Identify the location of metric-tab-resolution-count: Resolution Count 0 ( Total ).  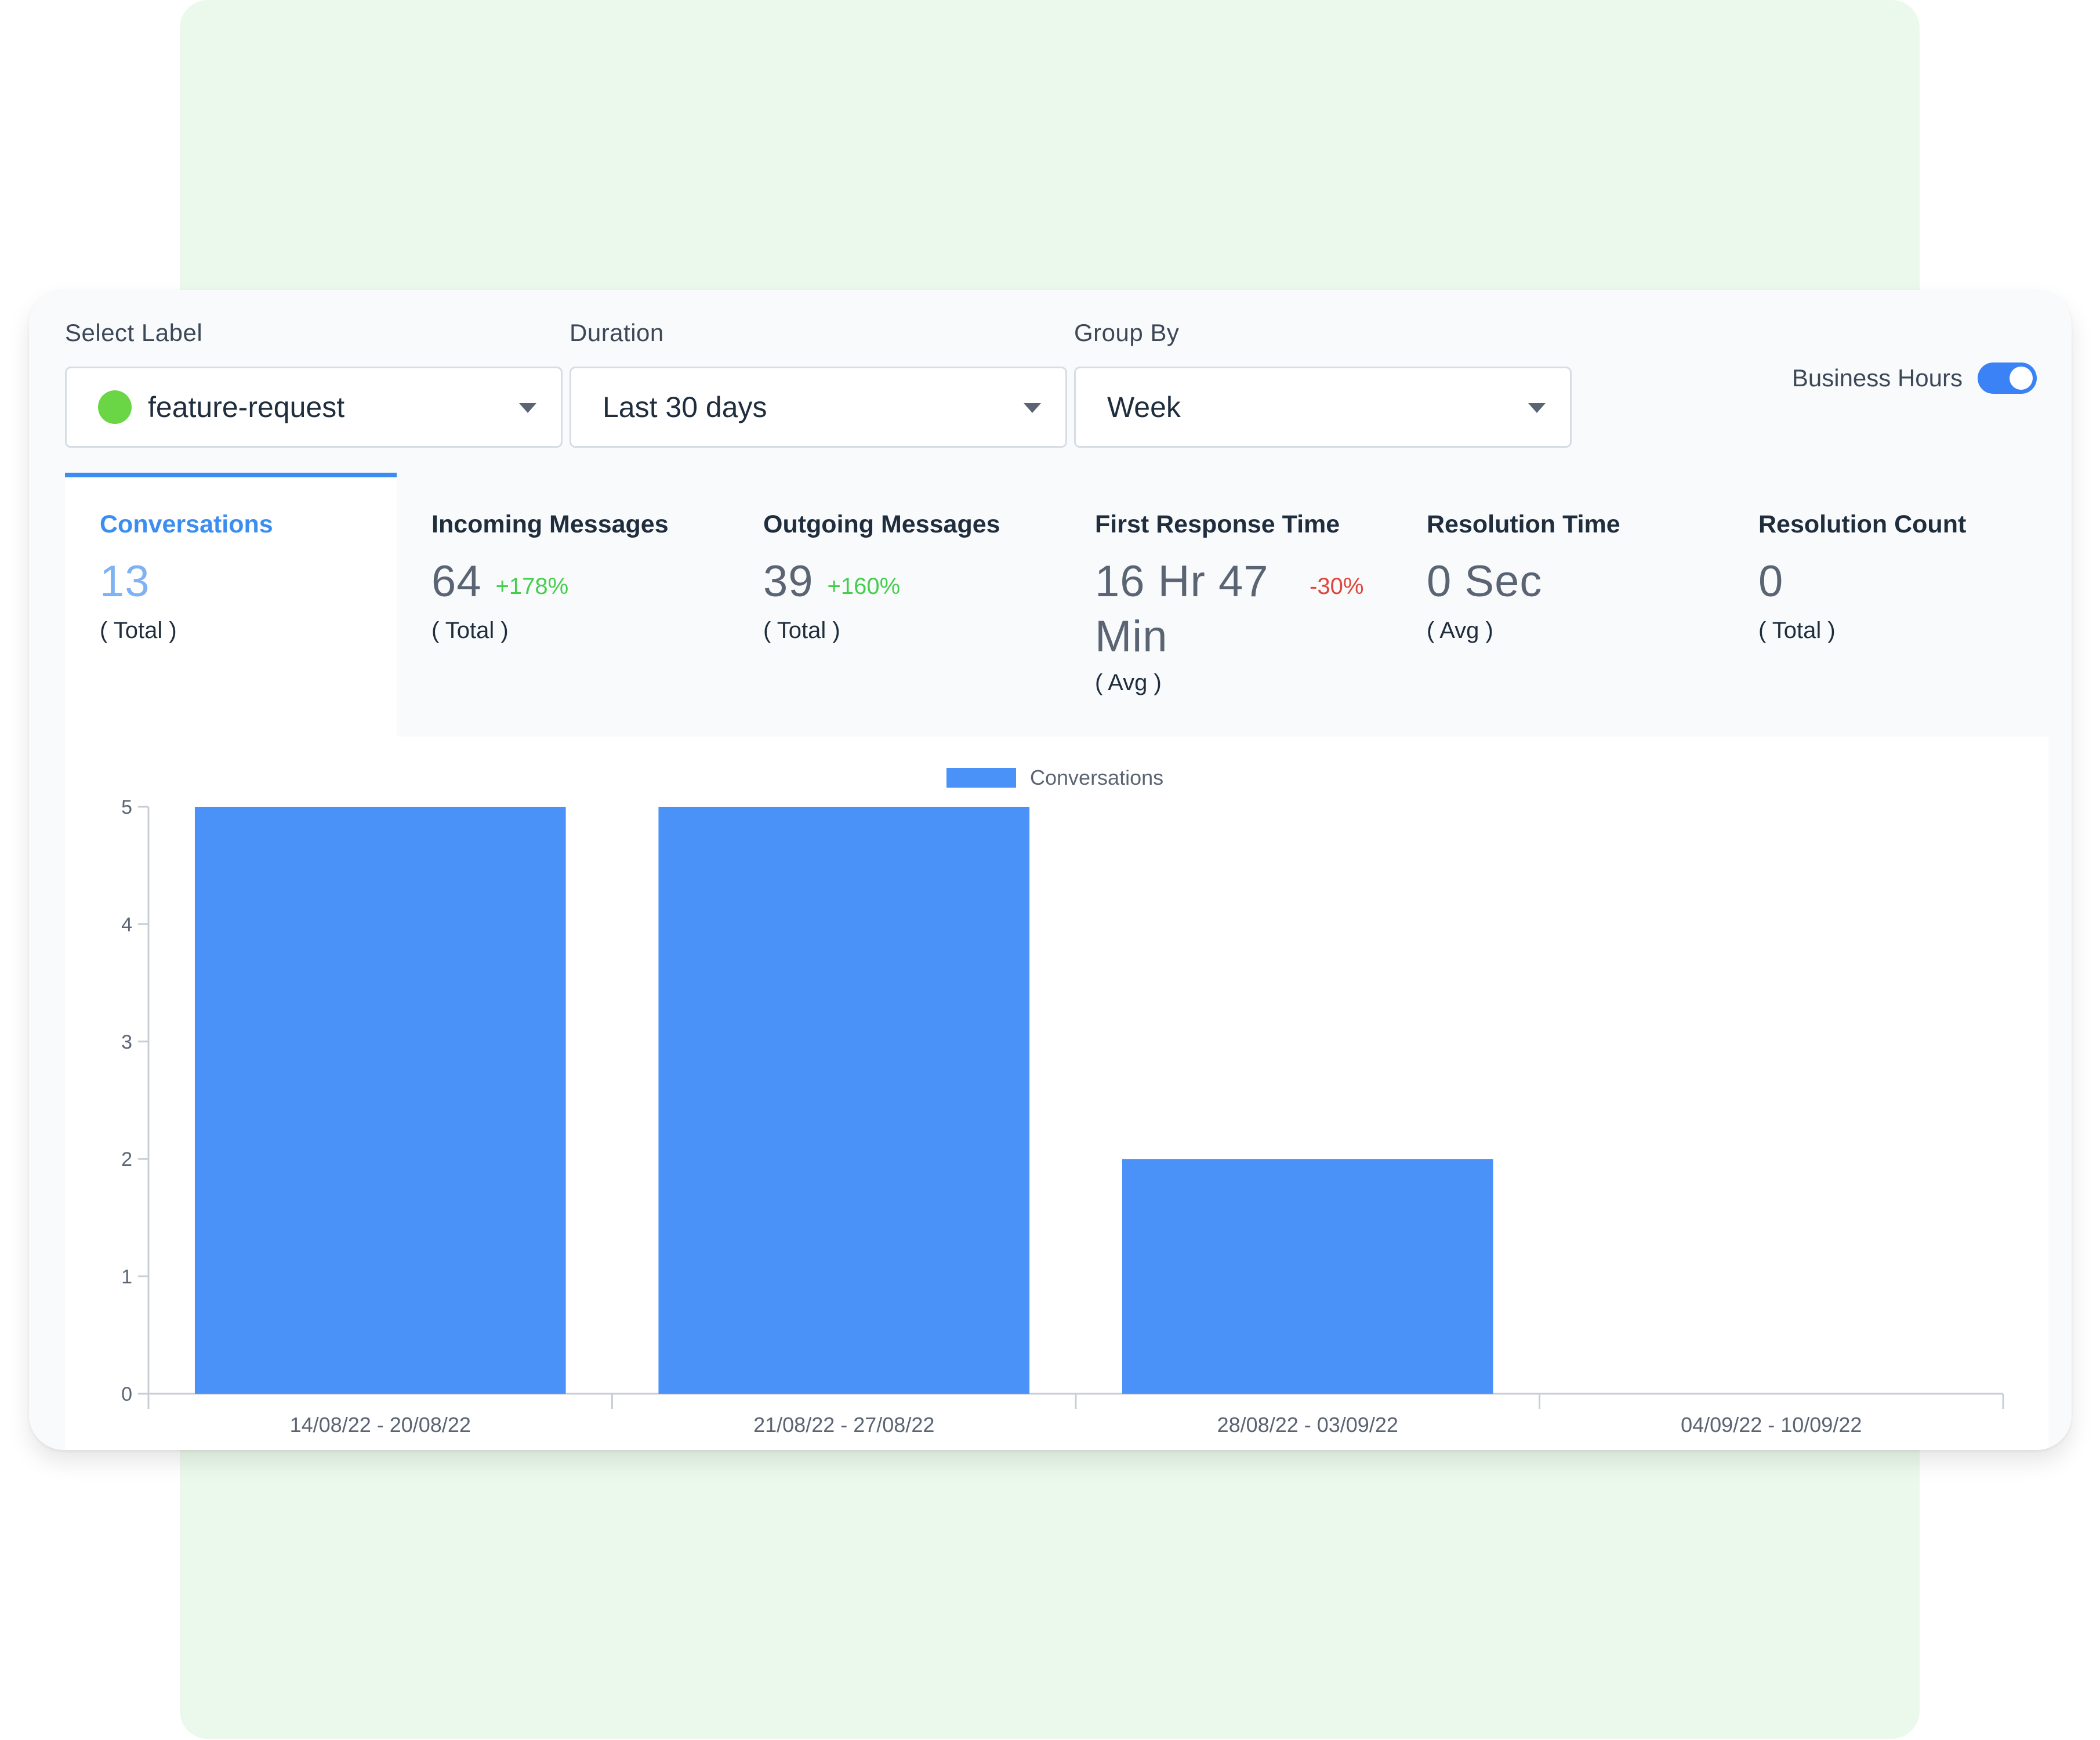
(1886, 605).